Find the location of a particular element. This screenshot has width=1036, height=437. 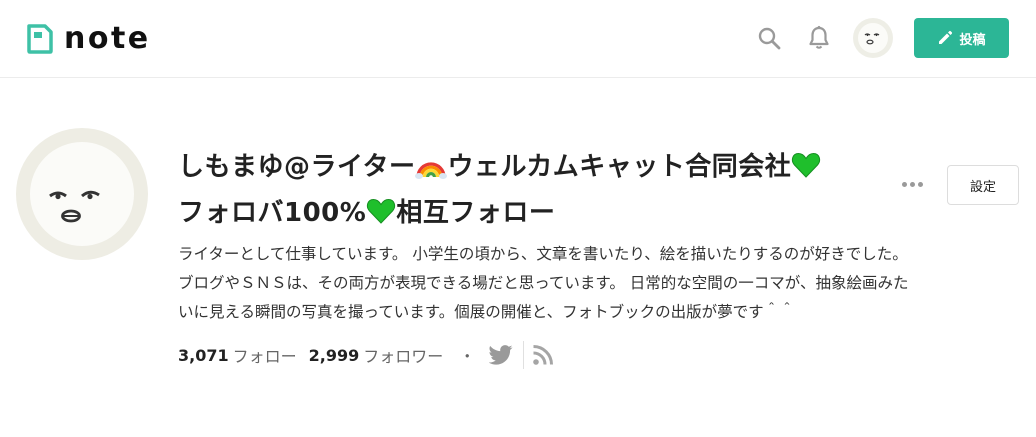

profile-name-part4: 相互フォロー is located at coordinates (476, 213).